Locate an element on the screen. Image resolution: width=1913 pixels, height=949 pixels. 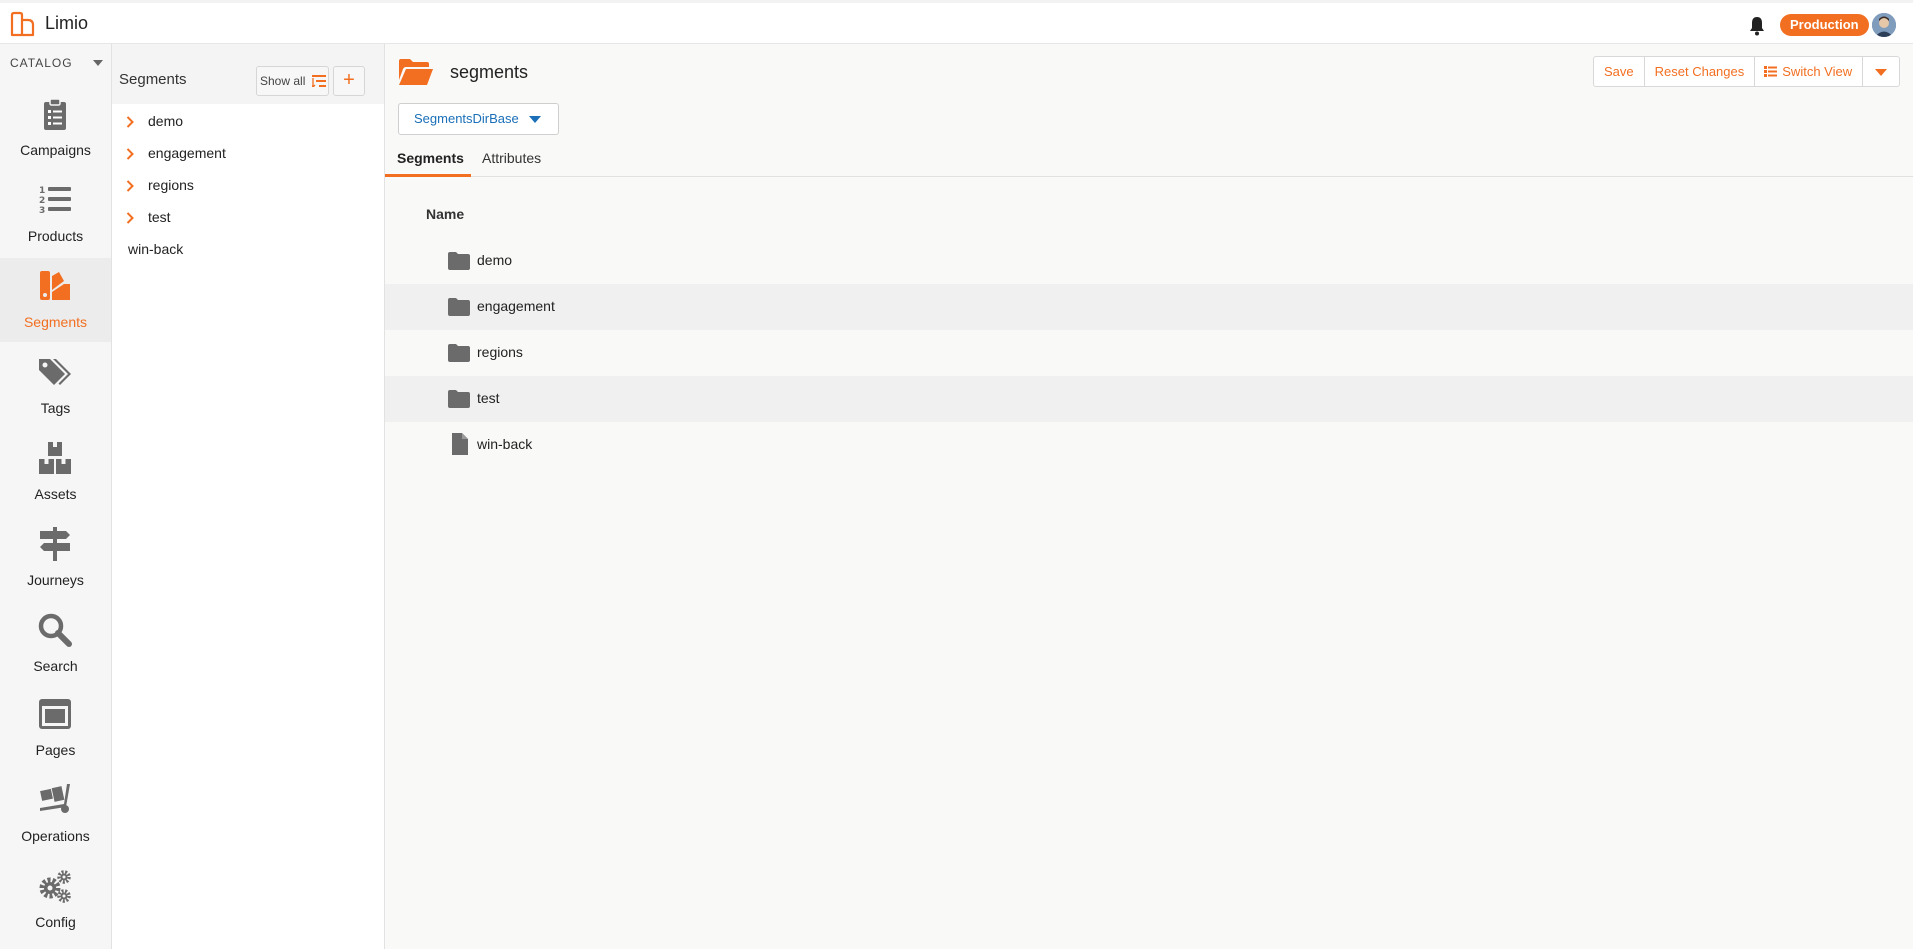
svg-text: 3 is located at coordinates (42, 211).